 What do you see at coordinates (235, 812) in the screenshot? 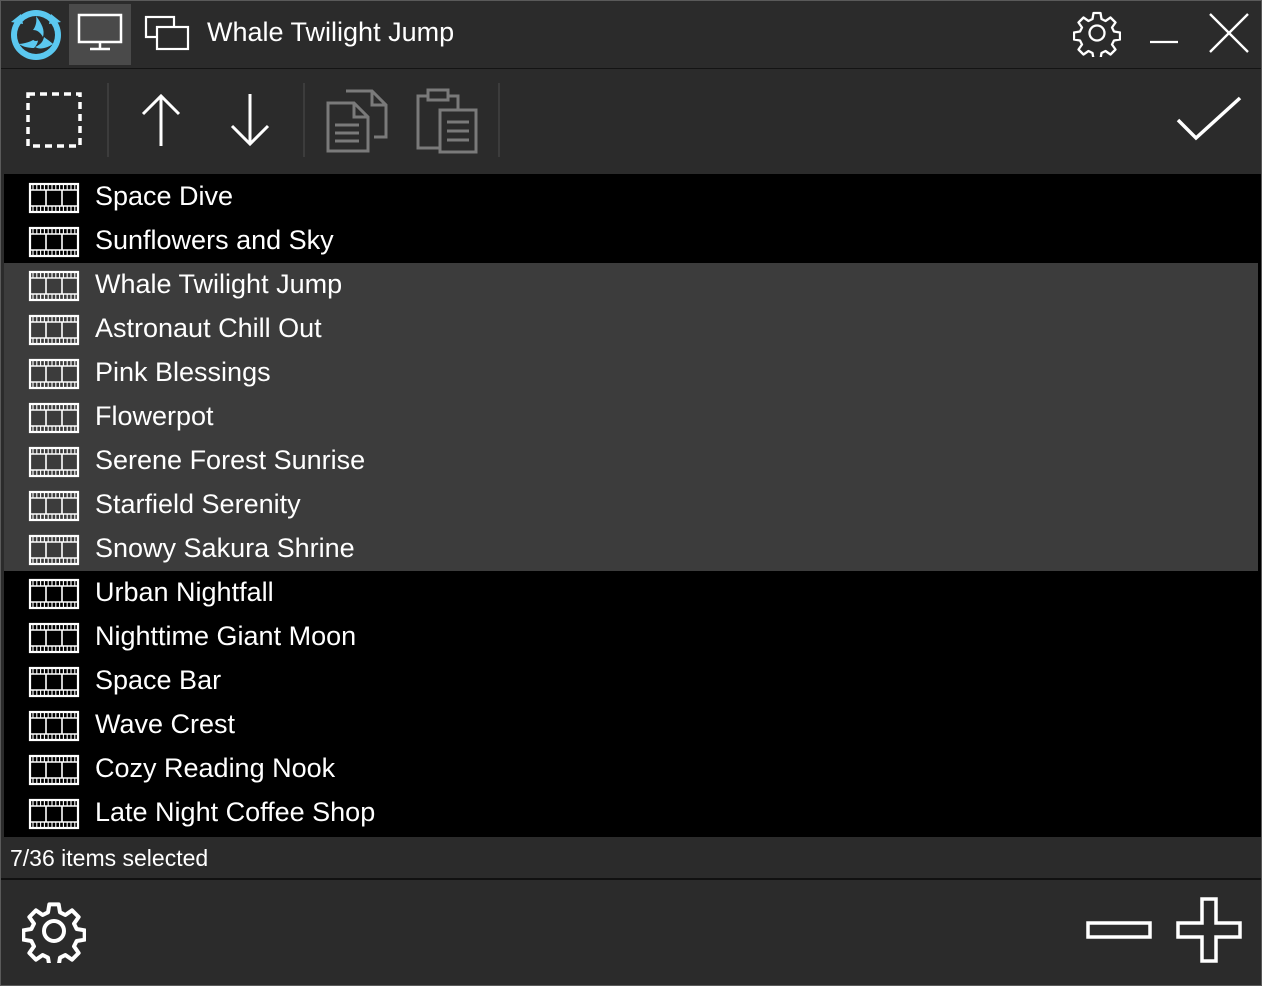
I see `list-item-label: Late Night Coffee Shop` at bounding box center [235, 812].